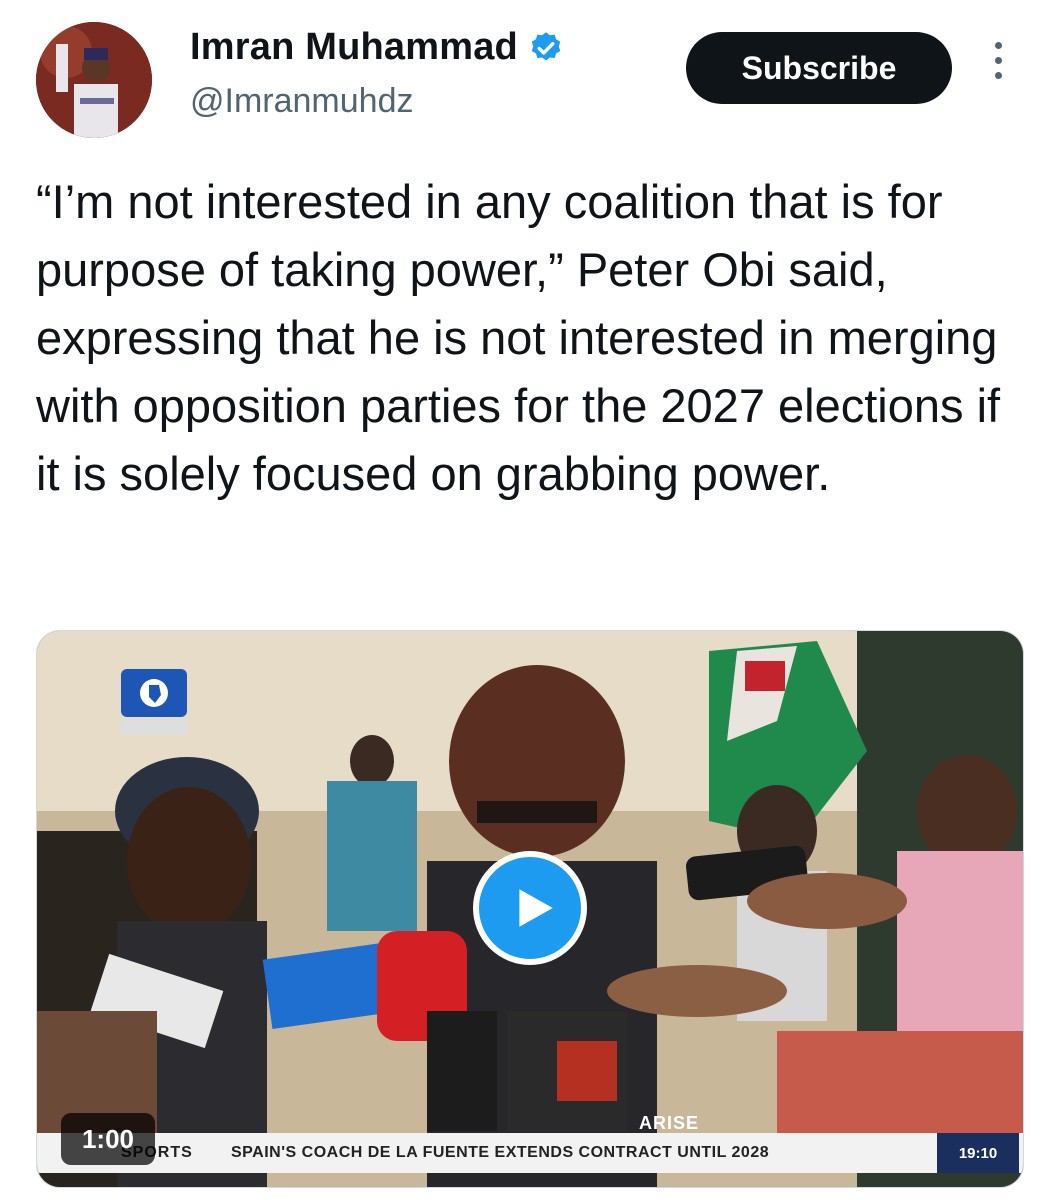 This screenshot has width=1058, height=1200. I want to click on channels-tv-logo, so click(154, 702).